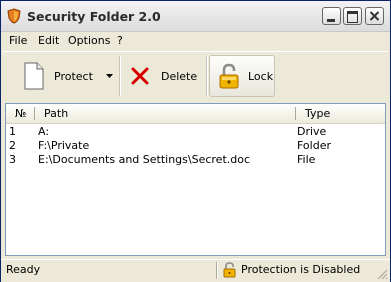 The image size is (391, 282). Describe the element at coordinates (12, 131) in the screenshot. I see `row-number: 1` at that location.